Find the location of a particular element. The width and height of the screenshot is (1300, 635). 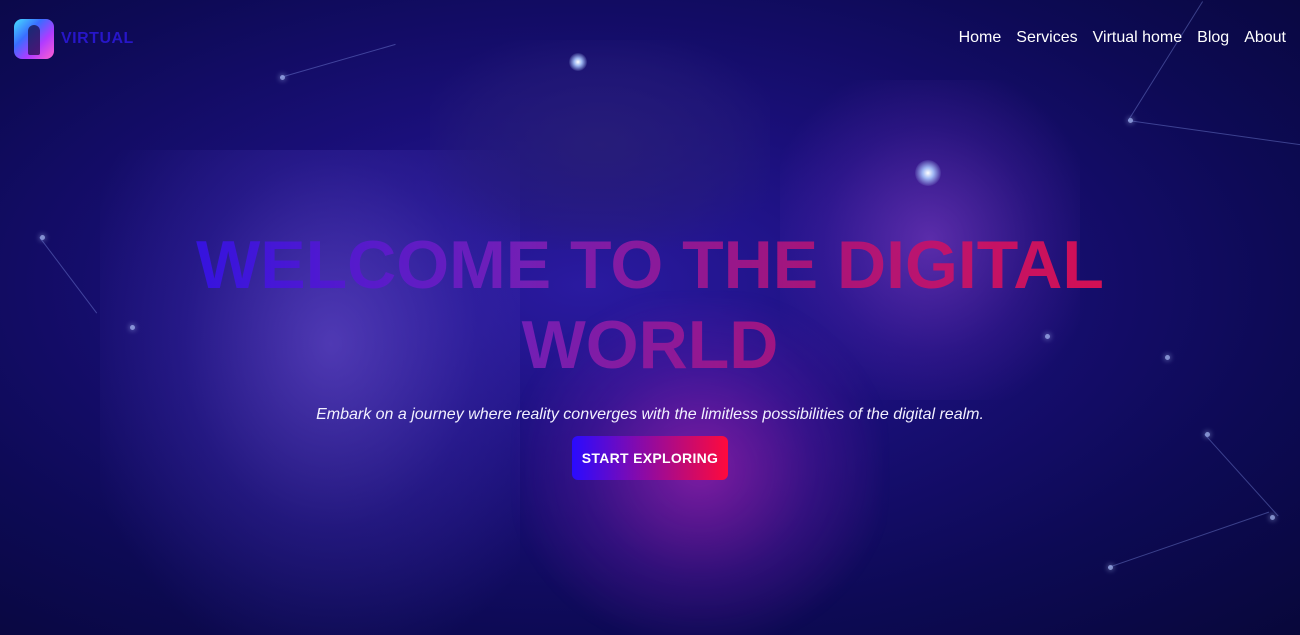

hero-title-line-2: WORLD is located at coordinates (650, 345).